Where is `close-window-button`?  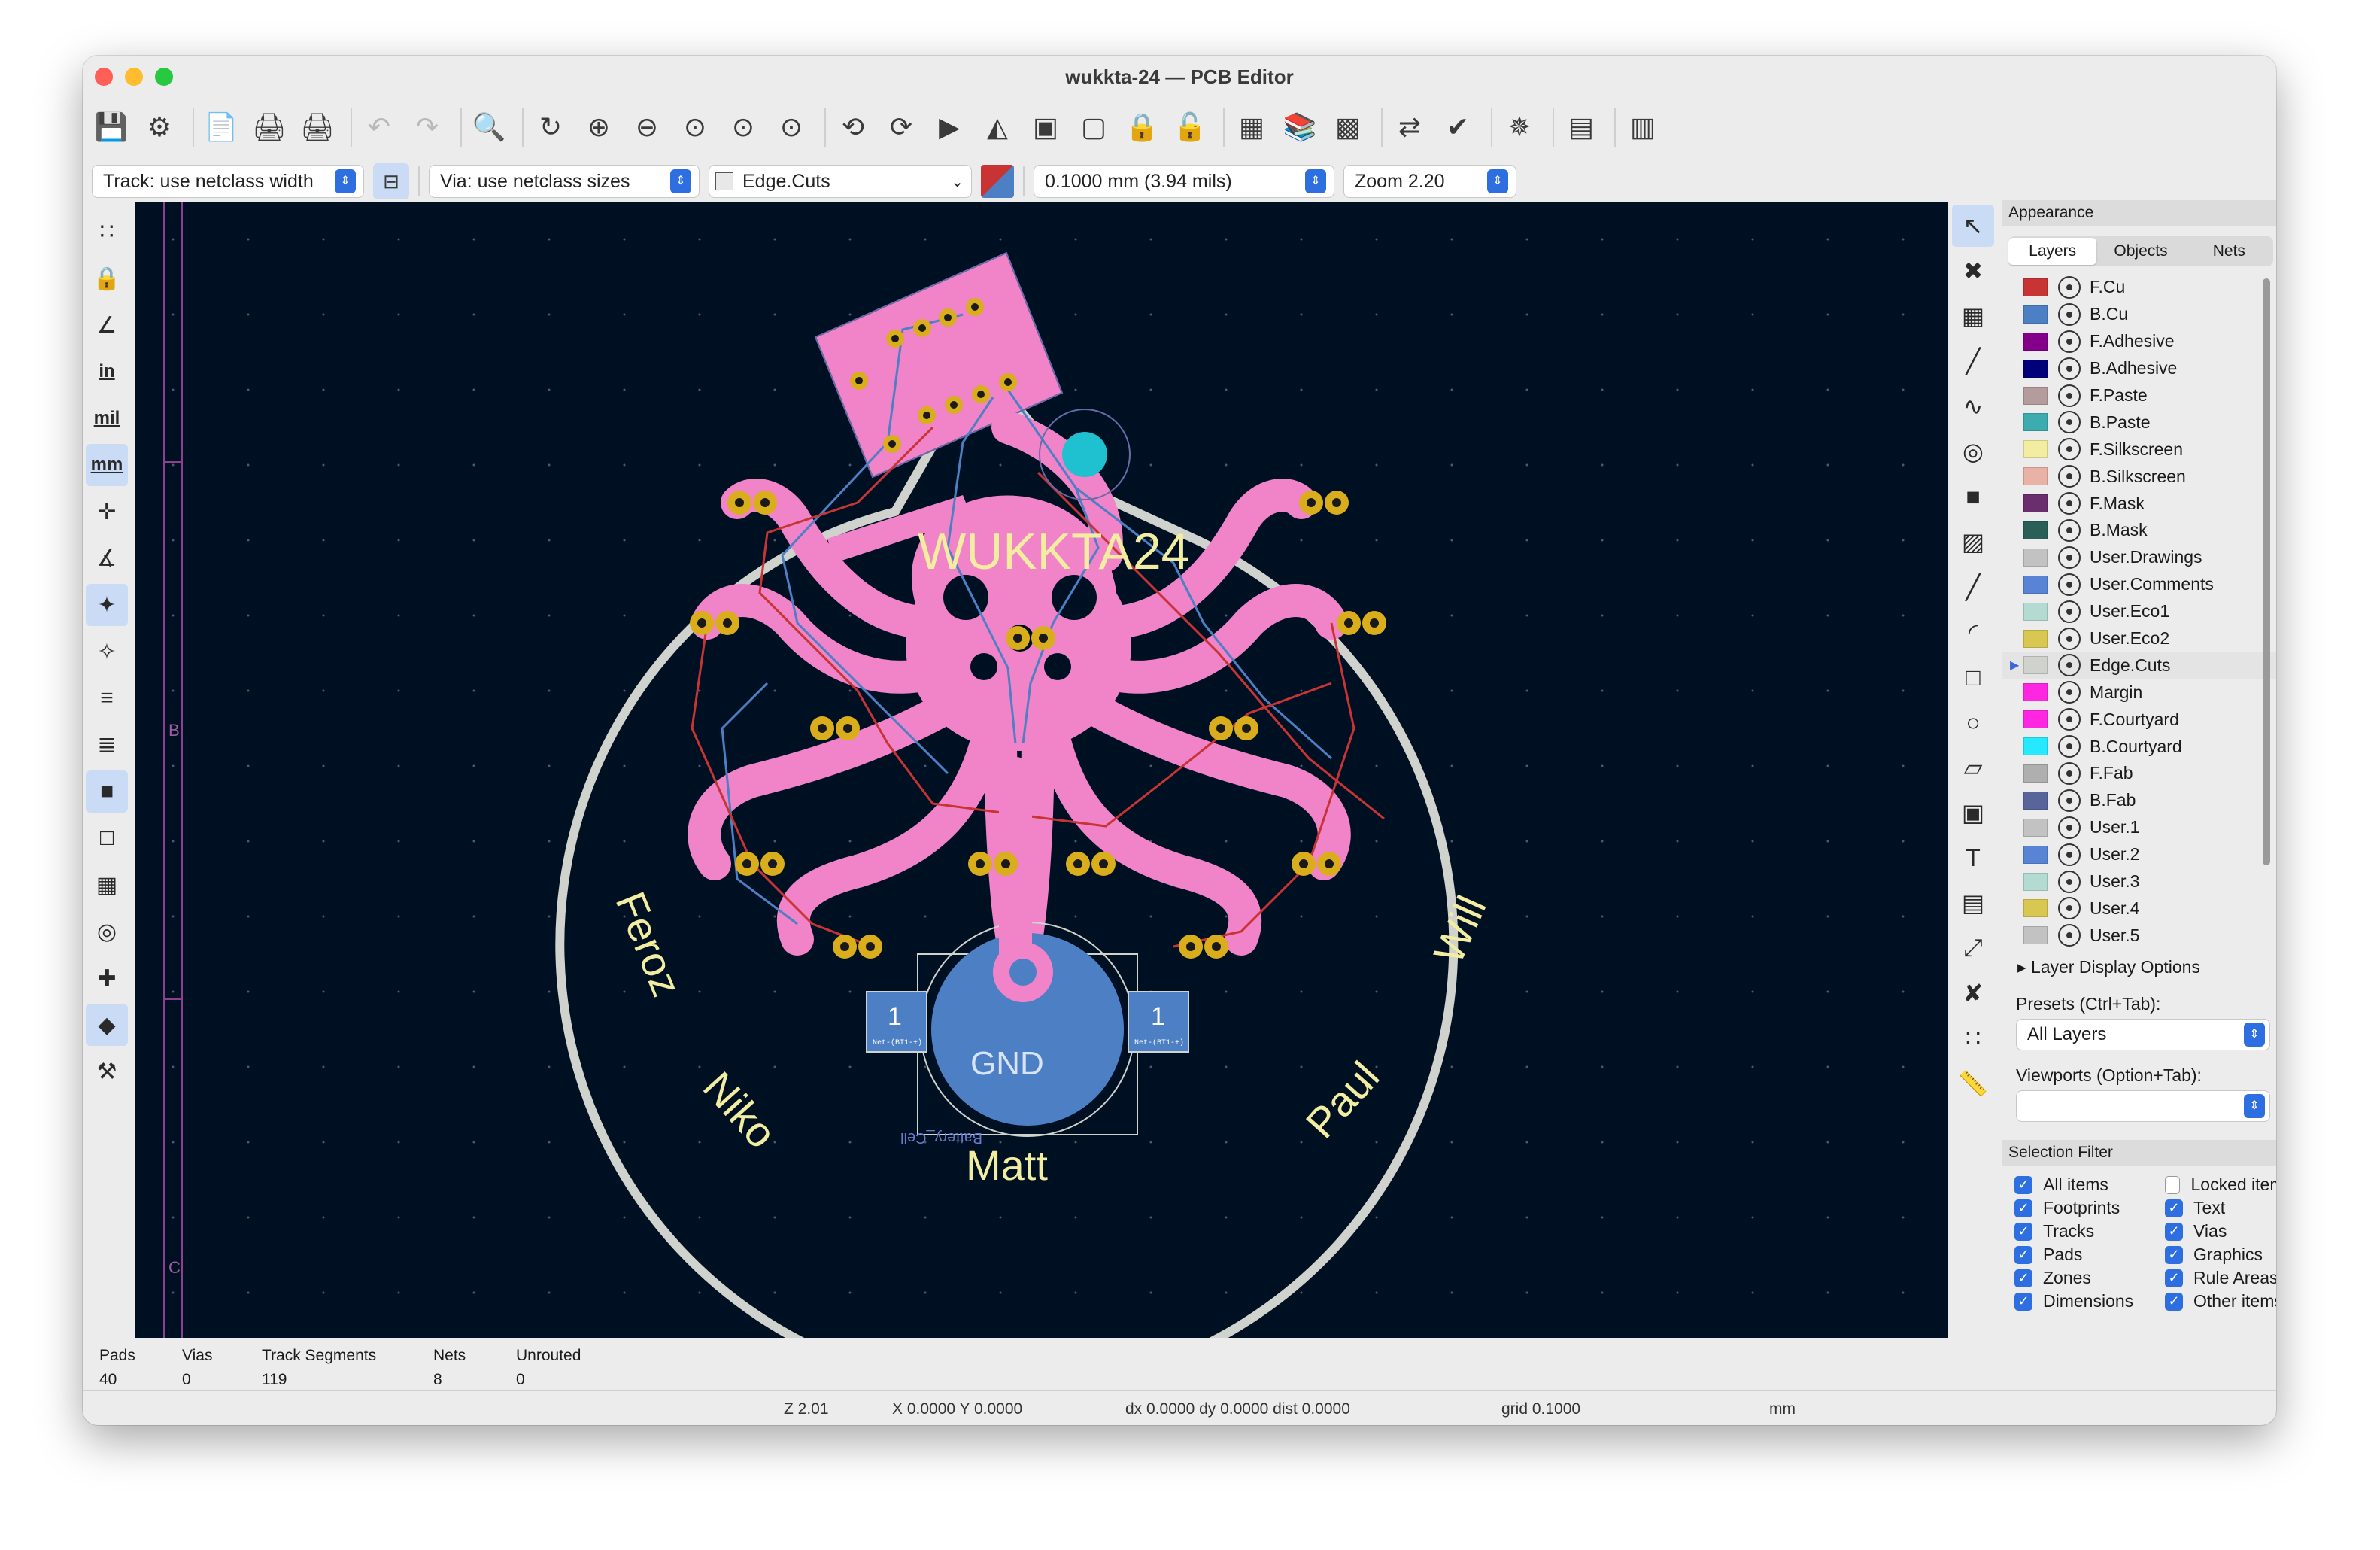 close-window-button is located at coordinates (104, 77).